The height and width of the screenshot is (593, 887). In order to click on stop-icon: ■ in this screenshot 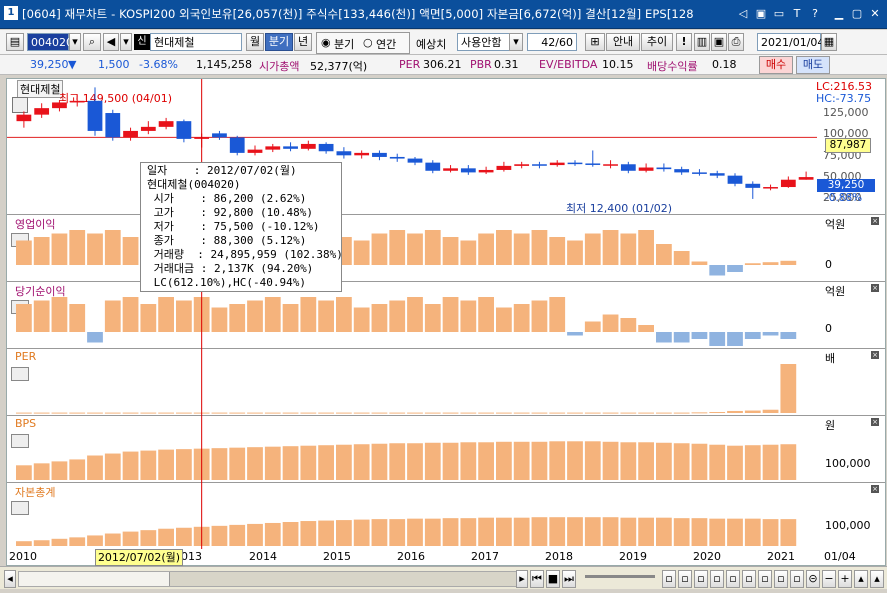, I will do `click(553, 579)`.